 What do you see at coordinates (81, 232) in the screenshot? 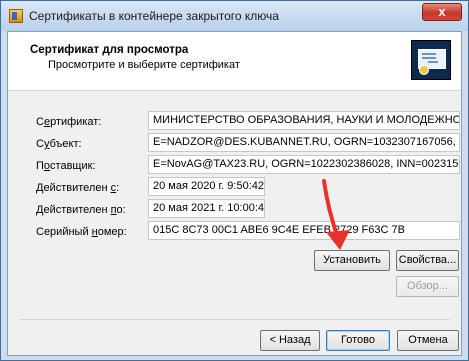
I see `field-serial-number-label: Серийный номер:` at bounding box center [81, 232].